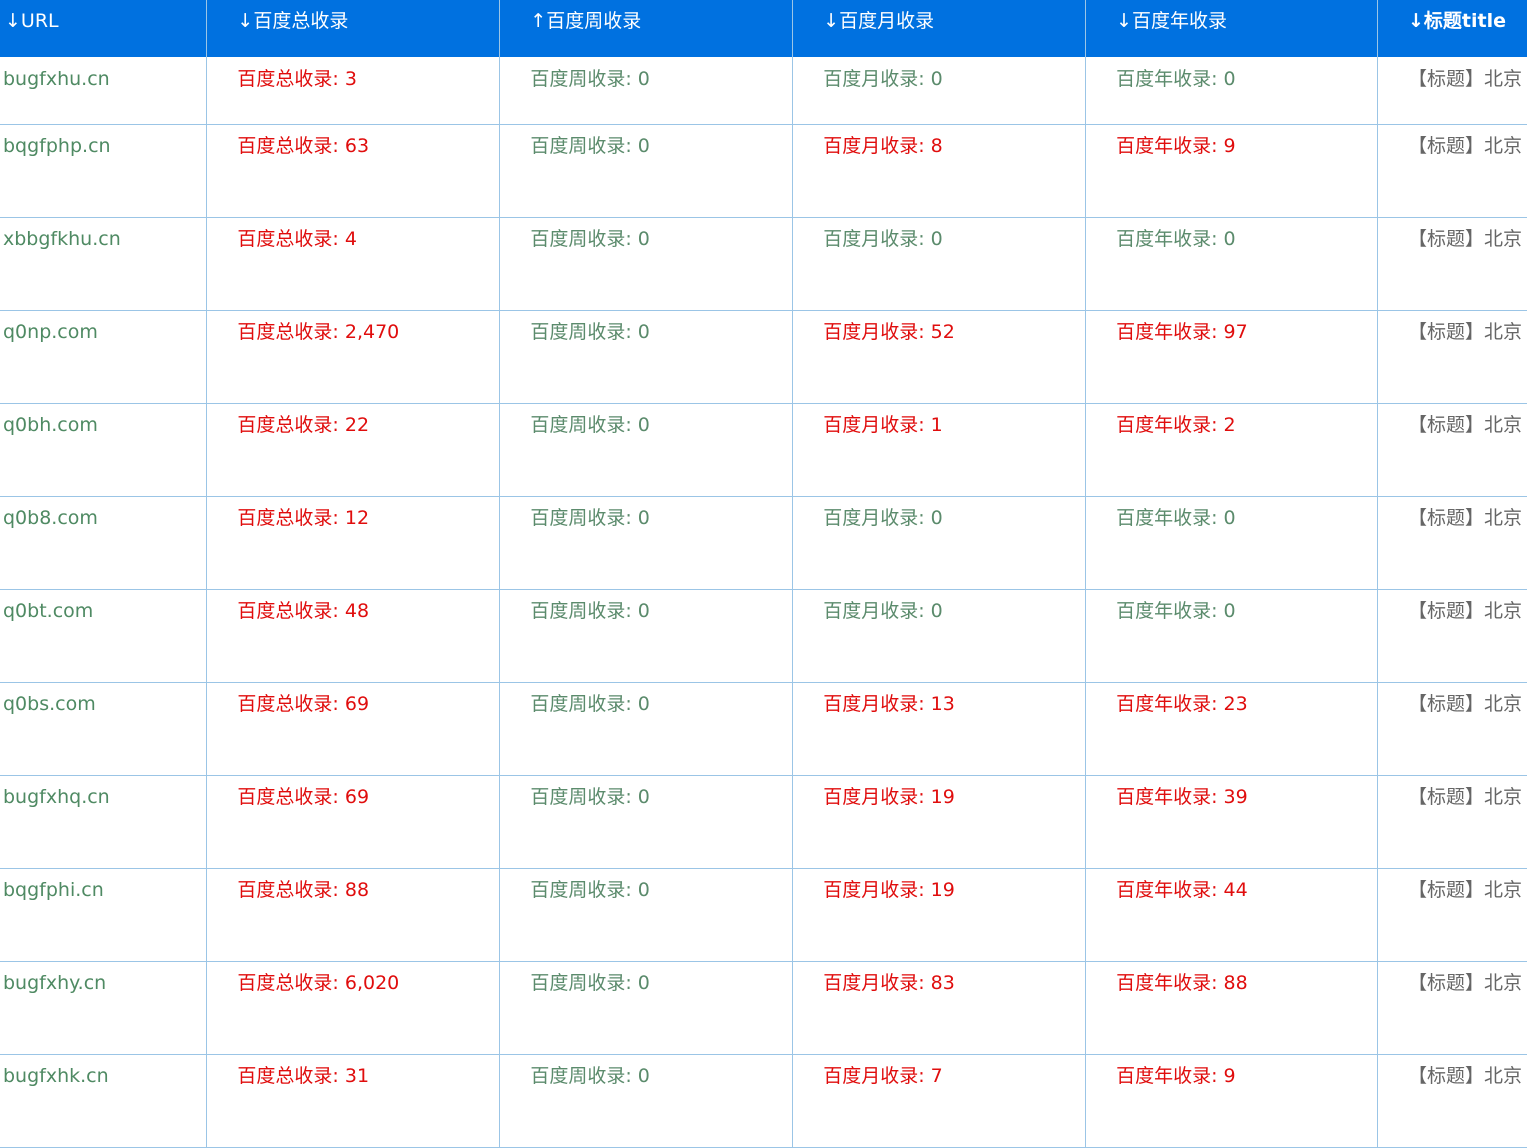 The image size is (1527, 1148). What do you see at coordinates (353, 915) in the screenshot?
I see `total-index-cell: 百度总收录: 88` at bounding box center [353, 915].